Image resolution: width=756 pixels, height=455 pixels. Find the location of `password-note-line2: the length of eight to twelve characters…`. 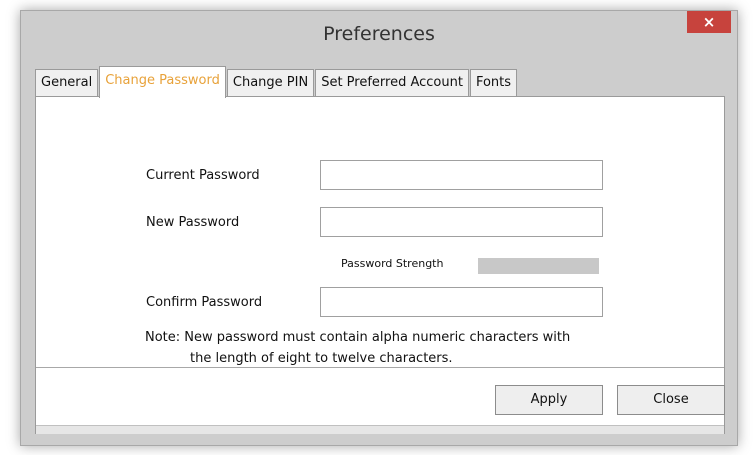

password-note-line2: the length of eight to twelve characters… is located at coordinates (321, 358).